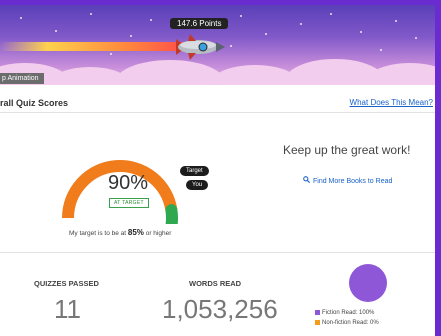 The width and height of the screenshot is (441, 336). I want to click on legend-fiction: Fiction Read: 100%, so click(344, 313).